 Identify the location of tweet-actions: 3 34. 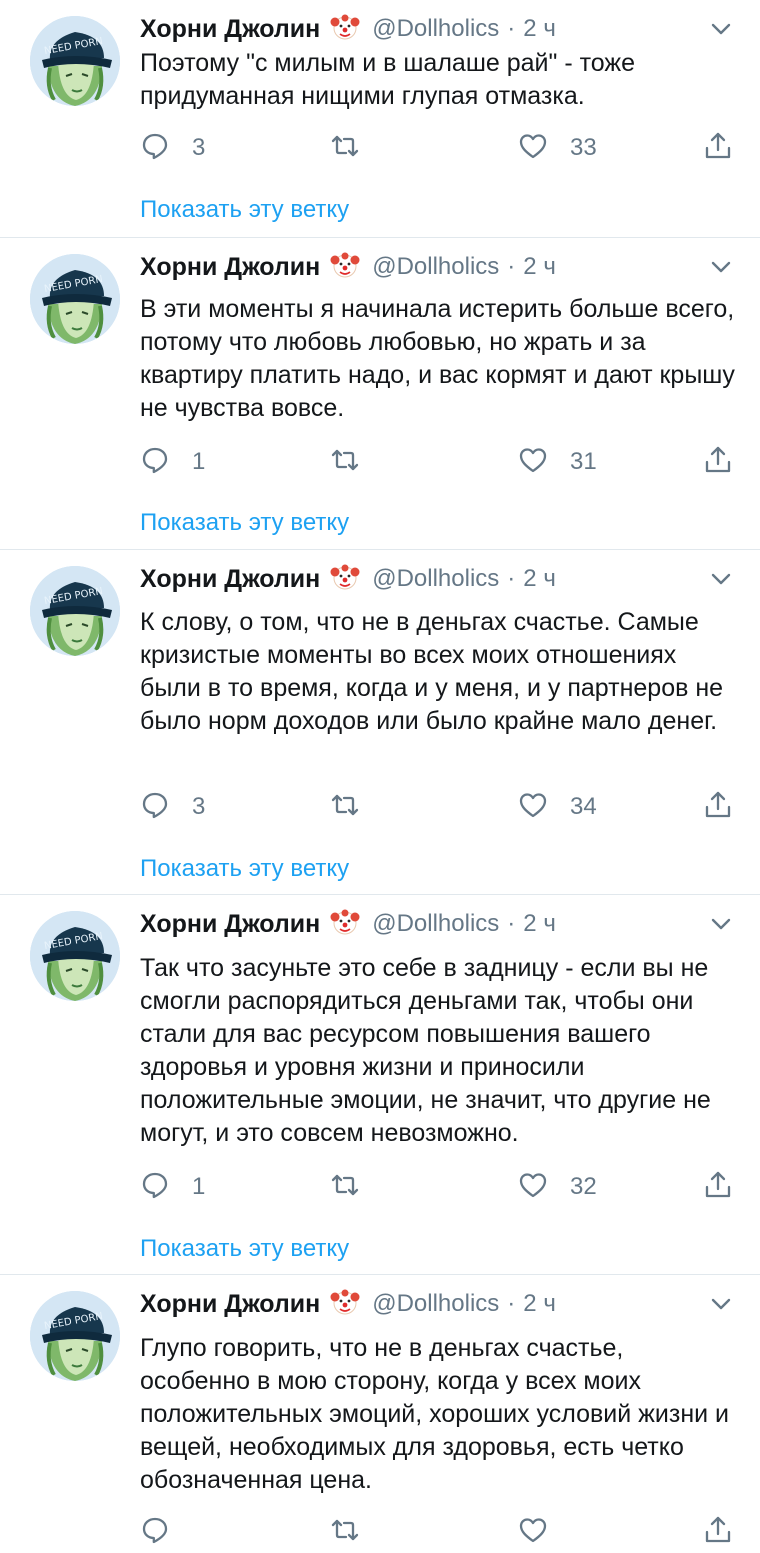
(440, 807).